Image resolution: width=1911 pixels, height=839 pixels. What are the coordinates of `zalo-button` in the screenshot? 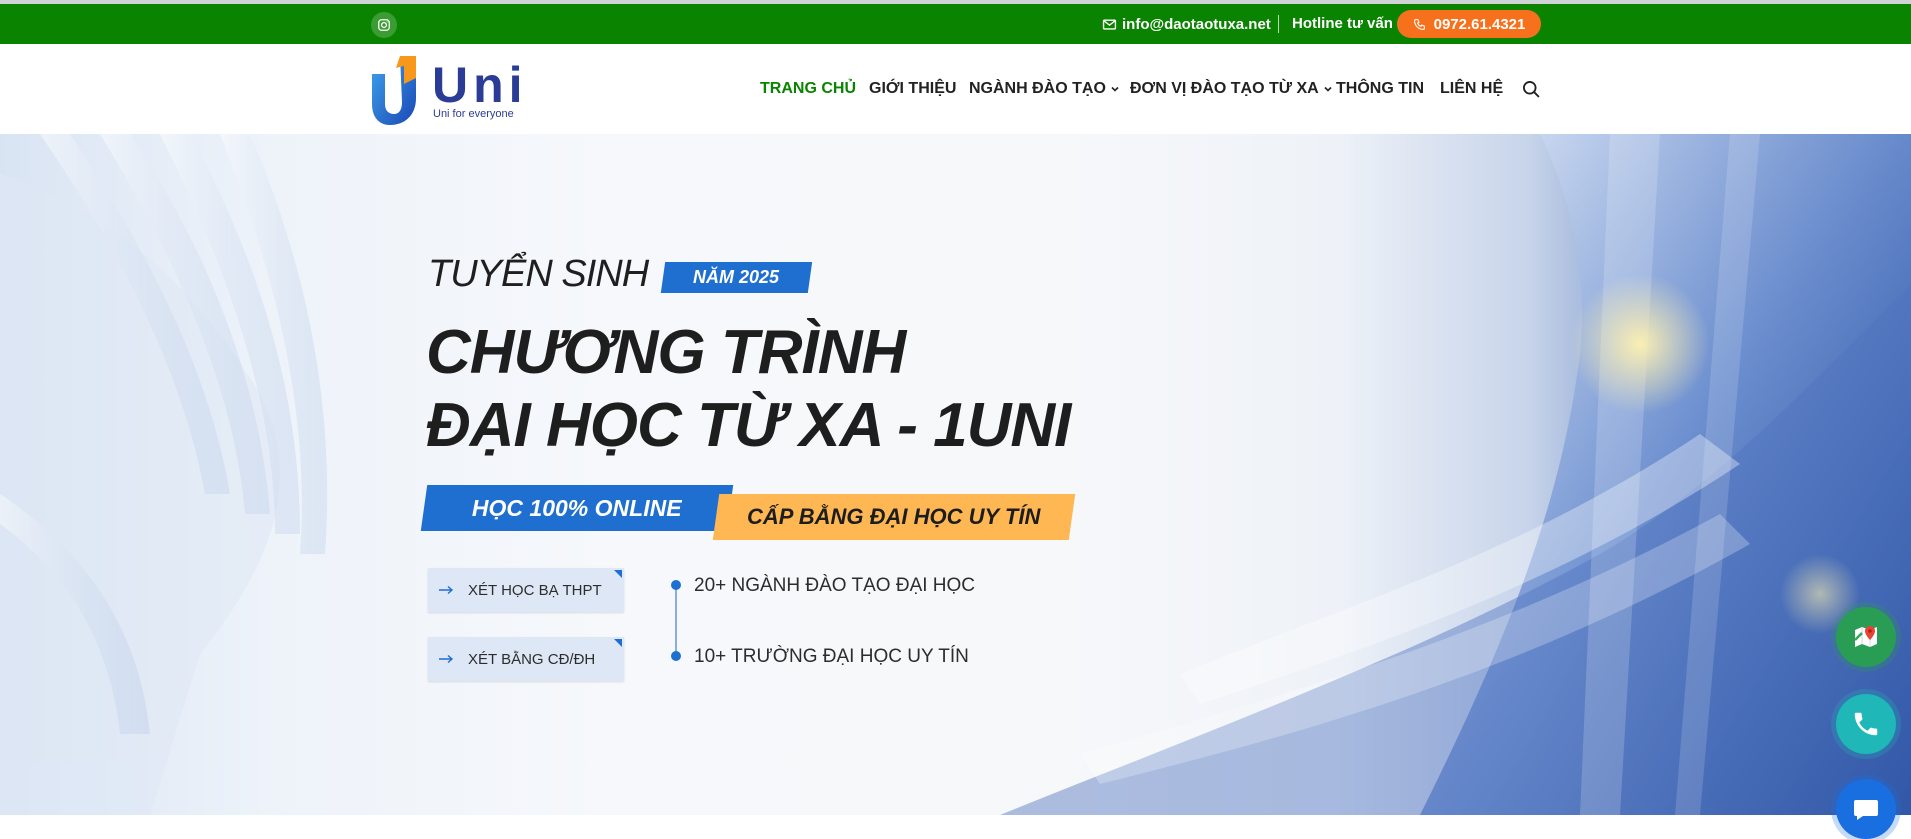 It's located at (1866, 809).